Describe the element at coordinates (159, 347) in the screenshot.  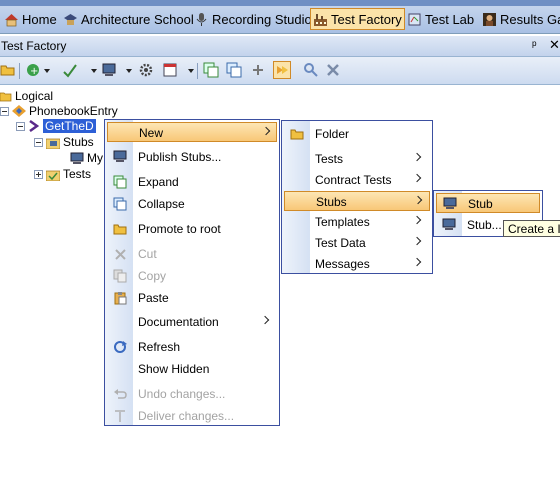
I see `menu-item-refresh-label: Refresh` at that location.